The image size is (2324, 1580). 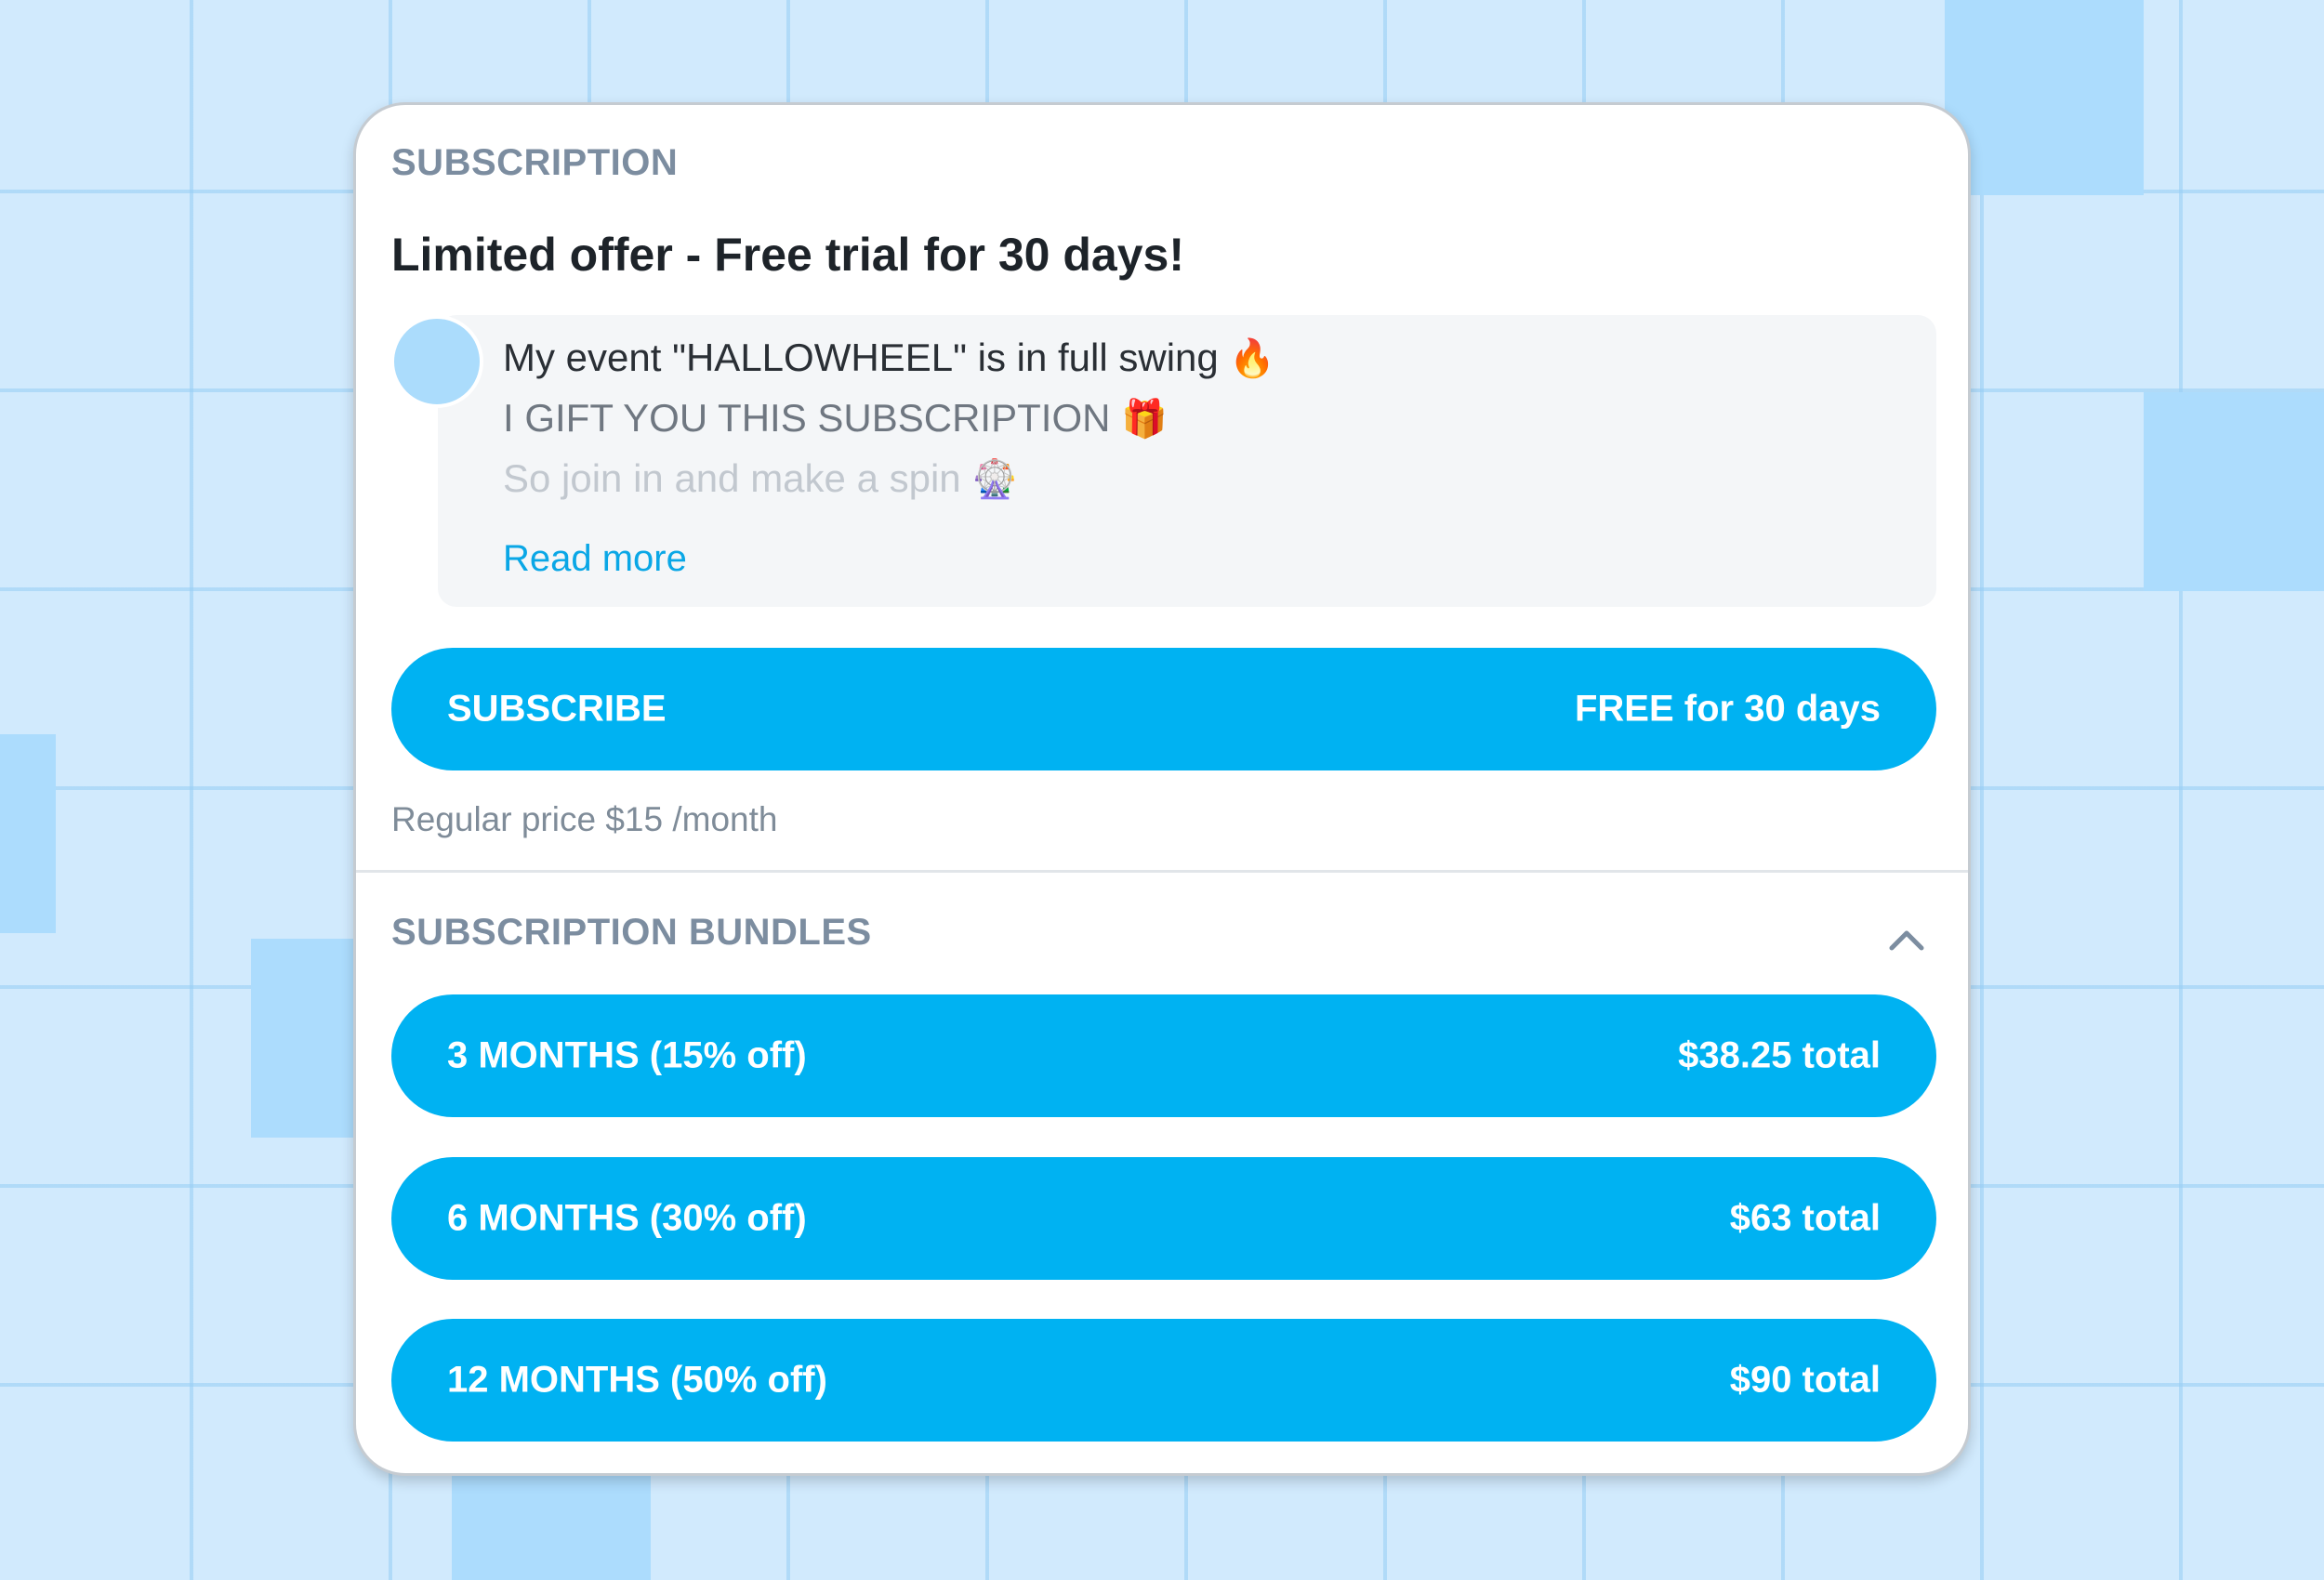 I want to click on bundle-button-3-months: 3 MONTHS (15% off) $38.25 total, so click(x=1163, y=1055).